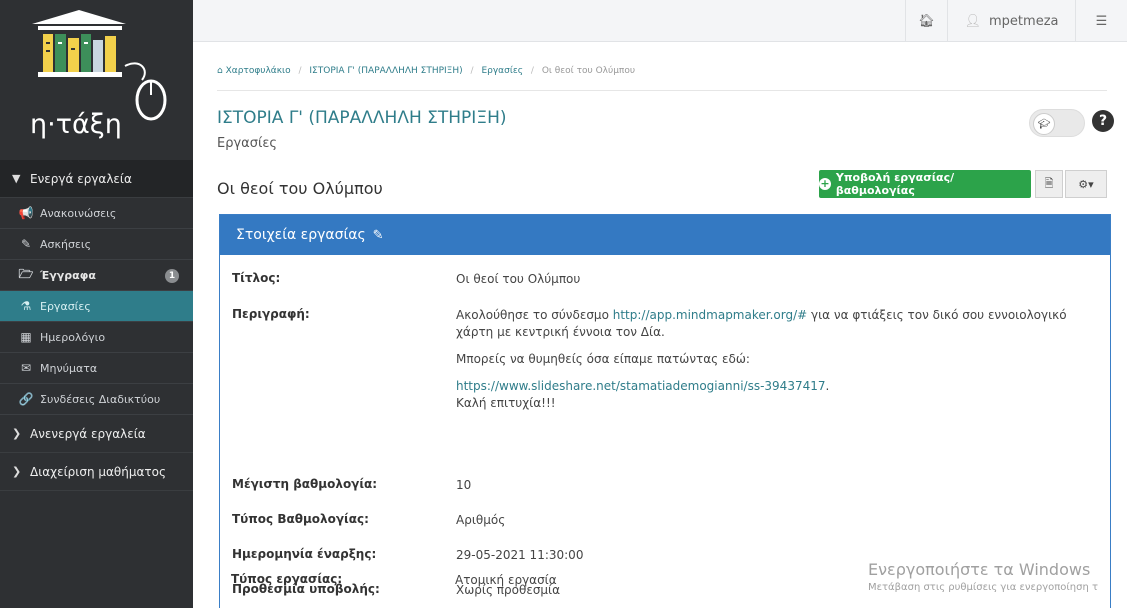 This screenshot has width=1127, height=608. I want to click on field-value: Οι θεοί του Ολύμπου, so click(518, 279).